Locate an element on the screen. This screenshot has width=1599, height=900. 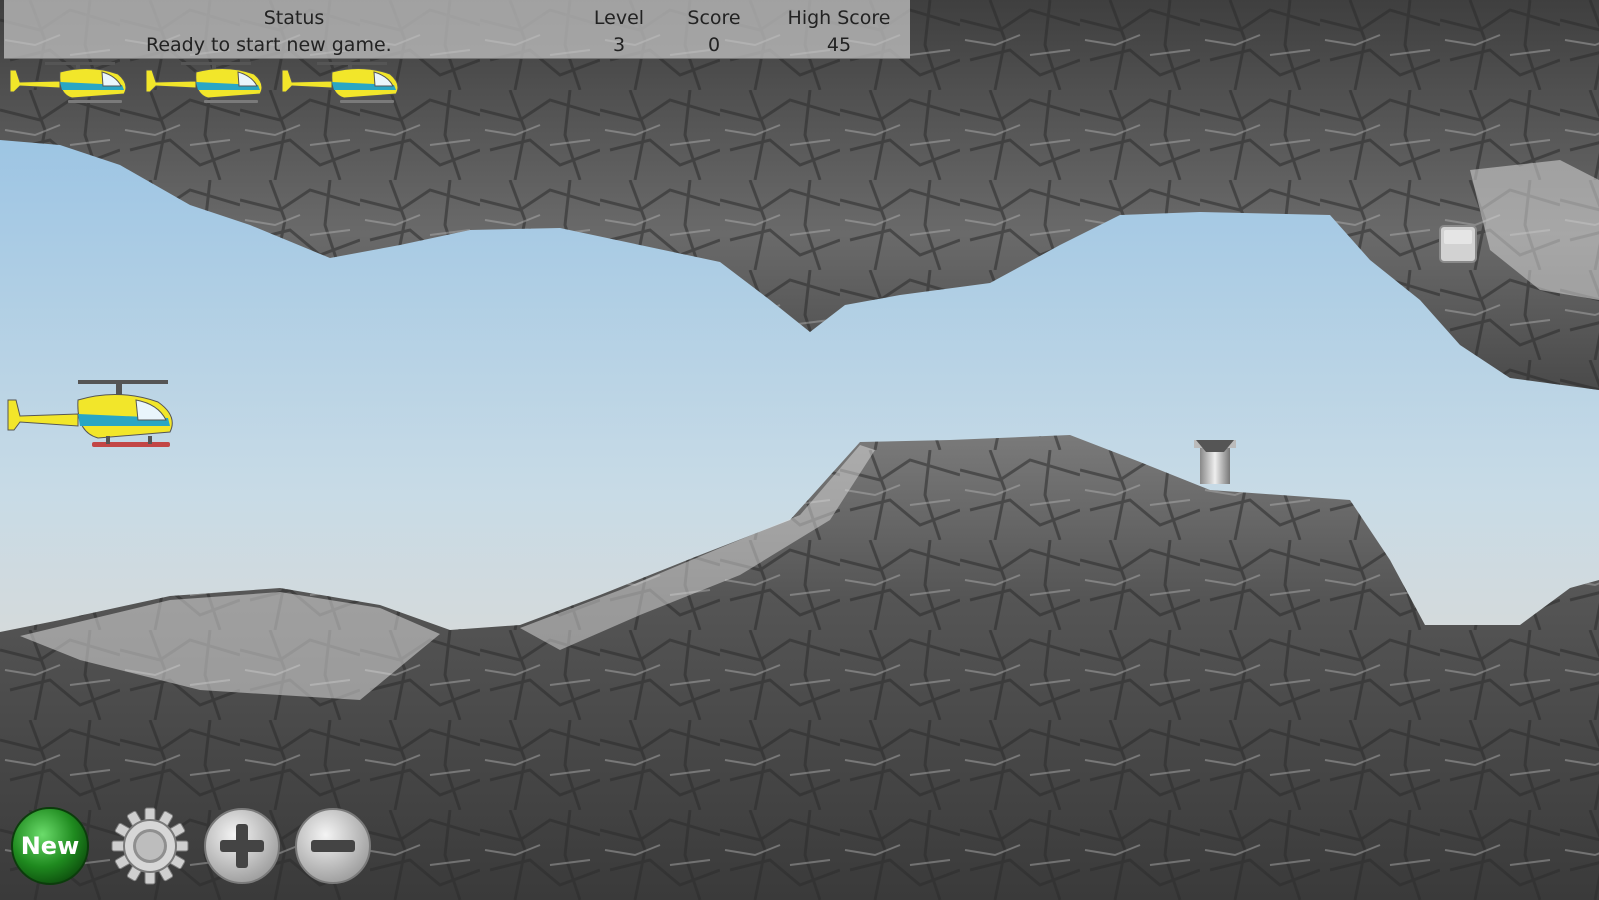
level-value: 3 is located at coordinates (619, 45).